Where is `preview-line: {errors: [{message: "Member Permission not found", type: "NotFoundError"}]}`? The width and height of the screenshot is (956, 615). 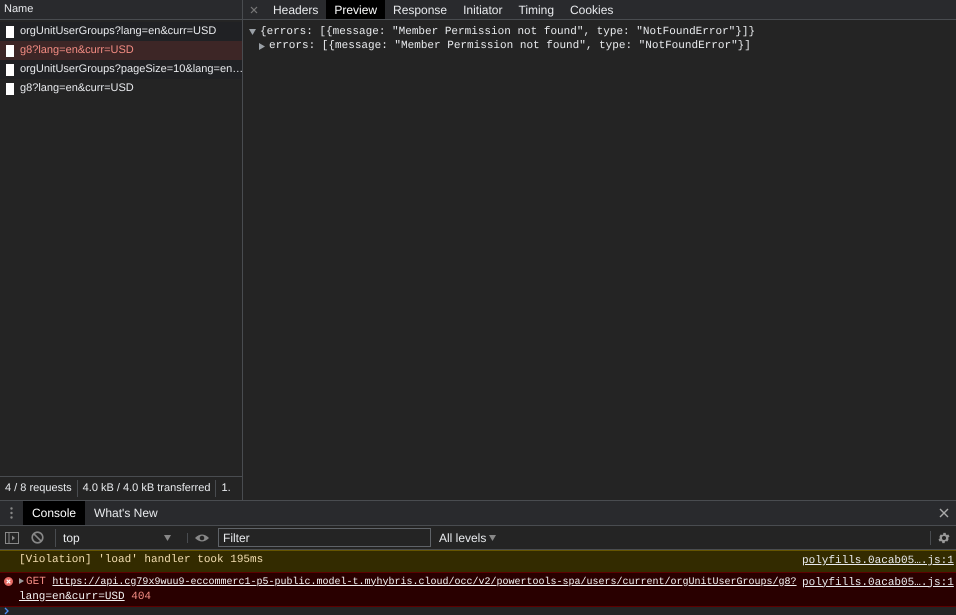
preview-line: {errors: [{message: "Member Permission not found", type: "NotFoundError"}]} is located at coordinates (508, 32).